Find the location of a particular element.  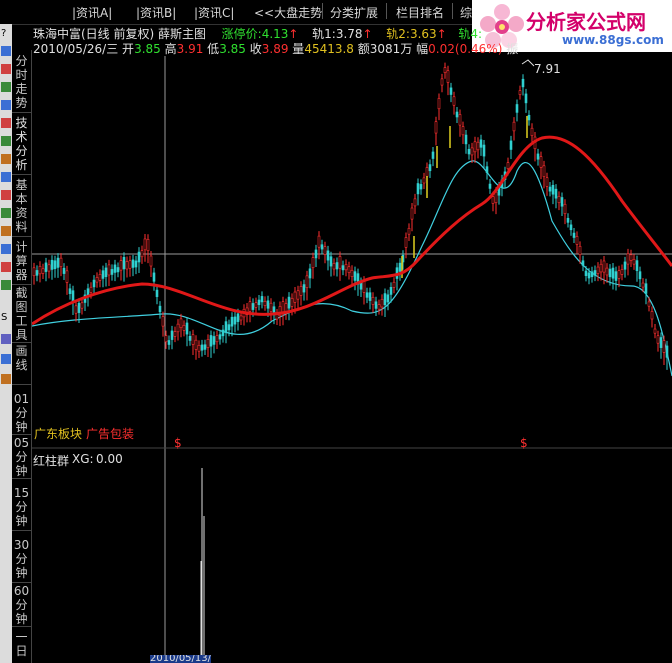

tab-daily: 一日 is located at coordinates (21, 644).